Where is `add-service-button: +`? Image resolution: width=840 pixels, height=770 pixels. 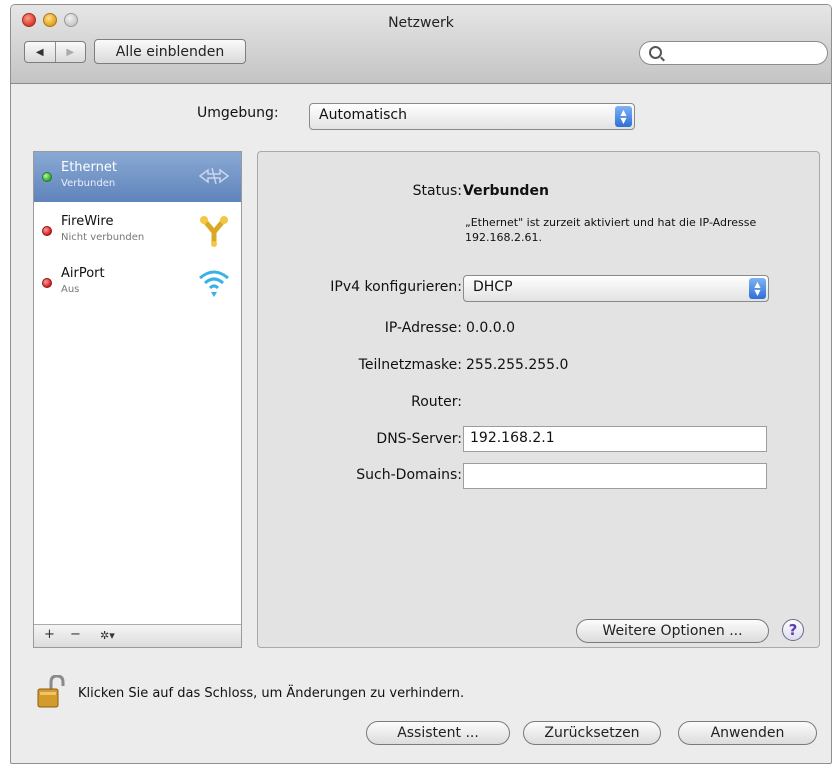 add-service-button: + is located at coordinates (49, 634).